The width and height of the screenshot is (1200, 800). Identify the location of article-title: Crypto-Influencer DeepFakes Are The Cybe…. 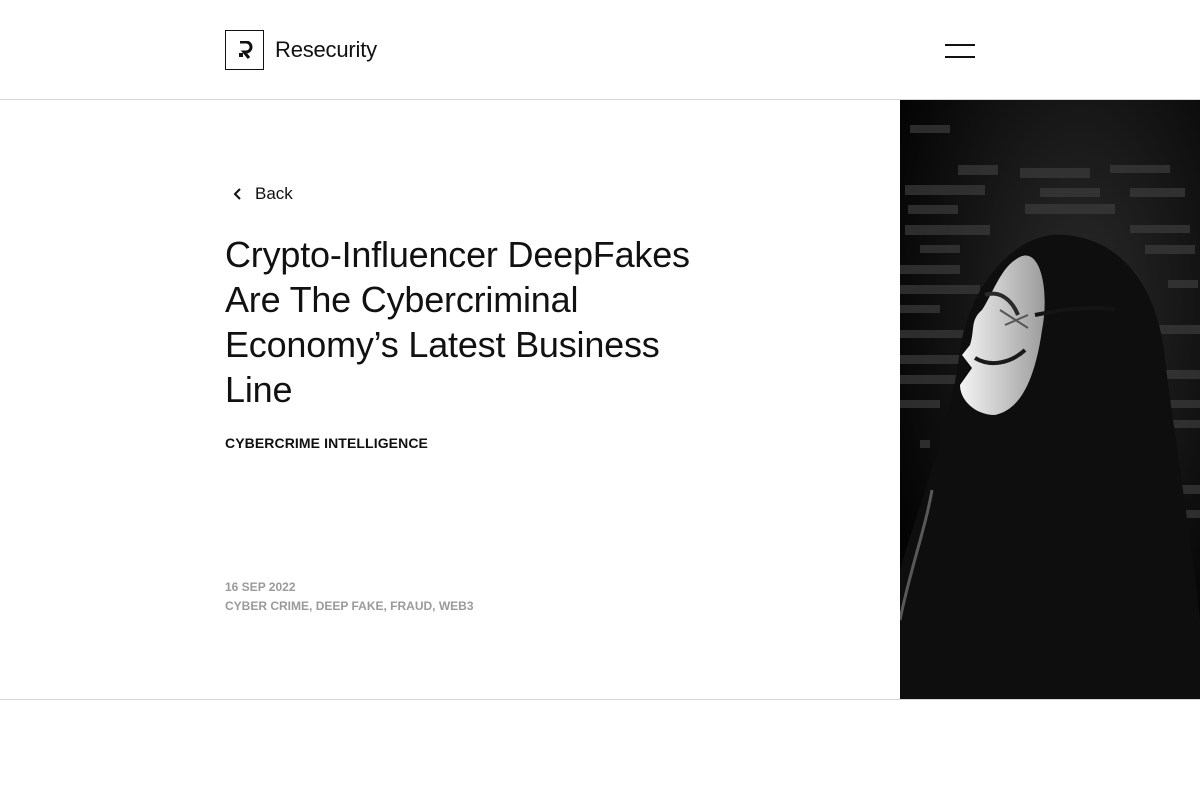
(457, 322).